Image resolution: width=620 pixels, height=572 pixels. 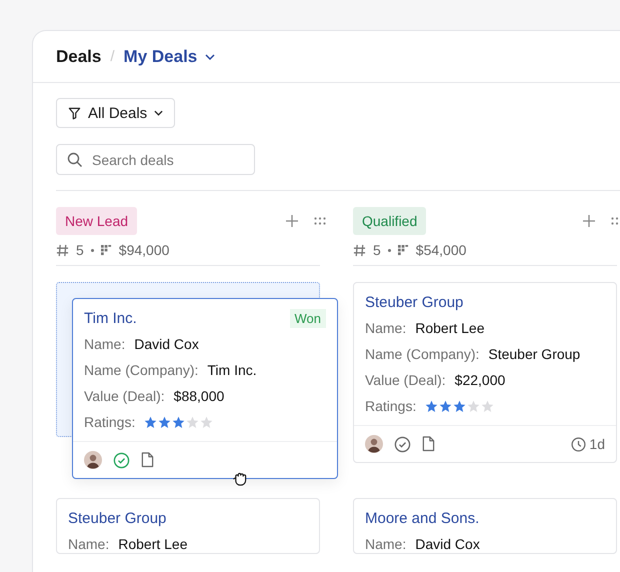 What do you see at coordinates (199, 396) in the screenshot?
I see `field-value: $88,000` at bounding box center [199, 396].